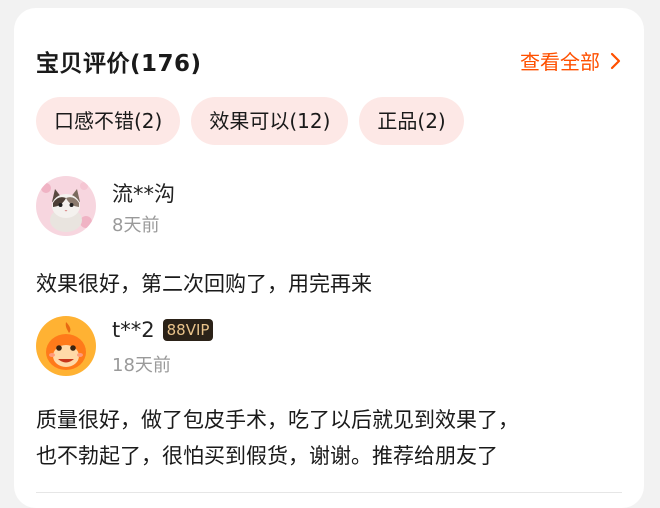 The height and width of the screenshot is (508, 660). Describe the element at coordinates (119, 64) in the screenshot. I see `reviews-title: 宝贝评价(176)` at that location.